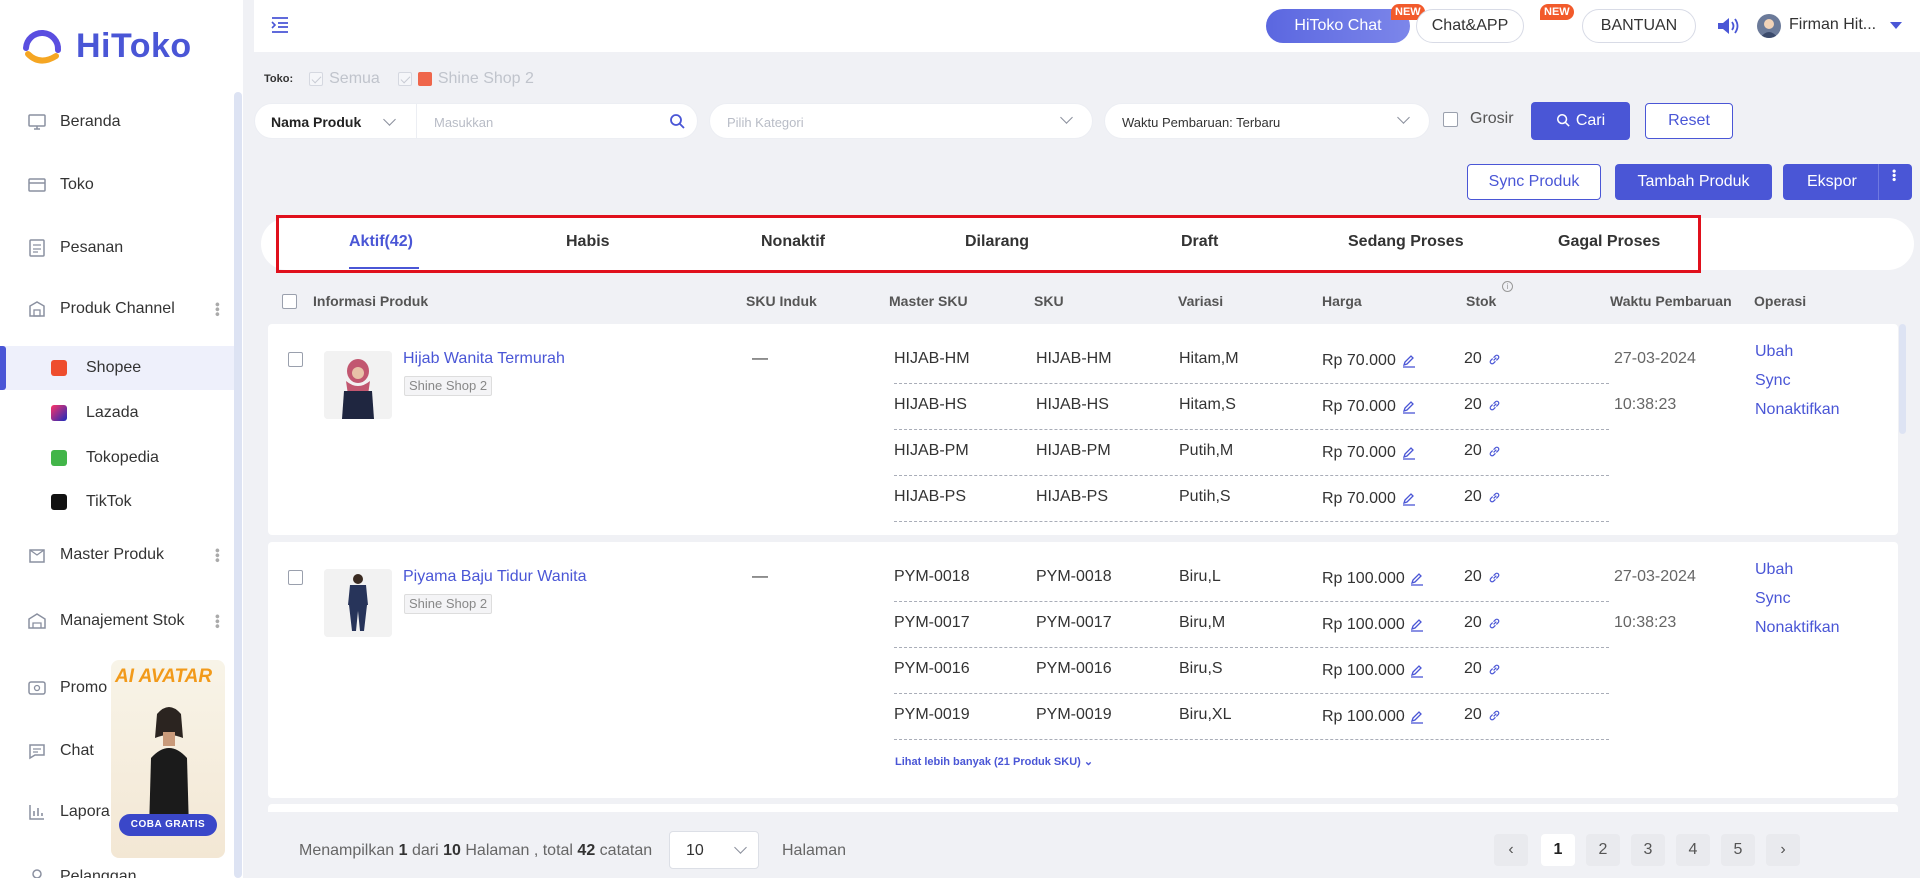 The image size is (1920, 878). What do you see at coordinates (389, 119) in the screenshot?
I see `chevron-down-icon` at bounding box center [389, 119].